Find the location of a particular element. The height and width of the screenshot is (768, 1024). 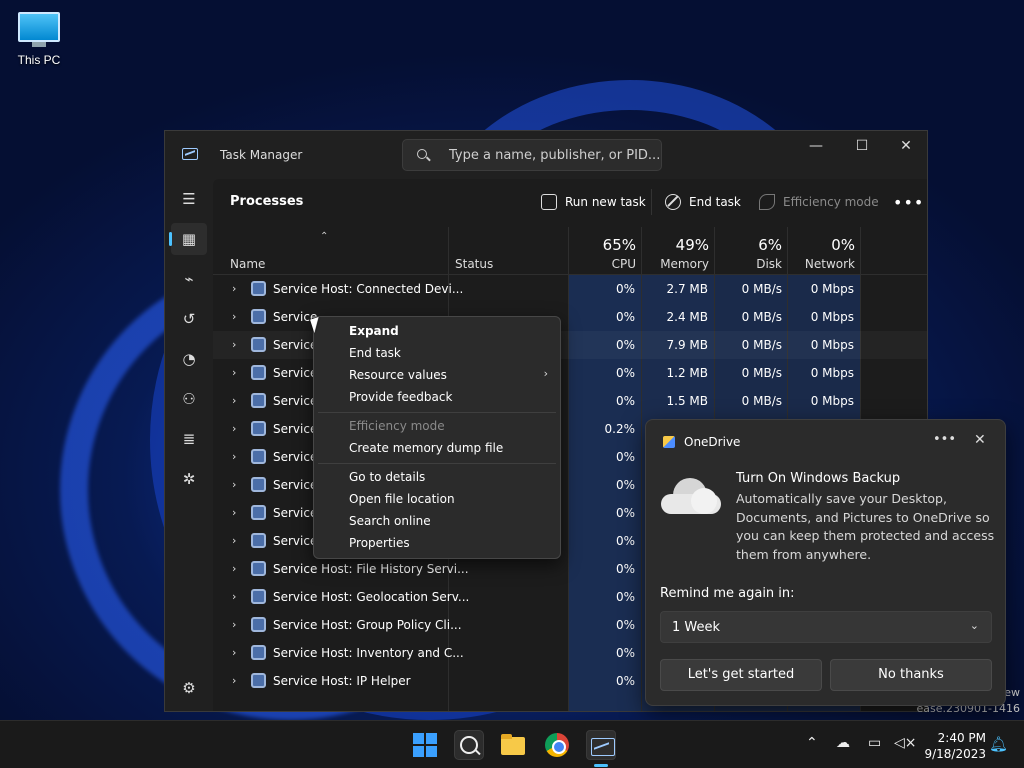

notification-more-button: ••• is located at coordinates (944, 439).